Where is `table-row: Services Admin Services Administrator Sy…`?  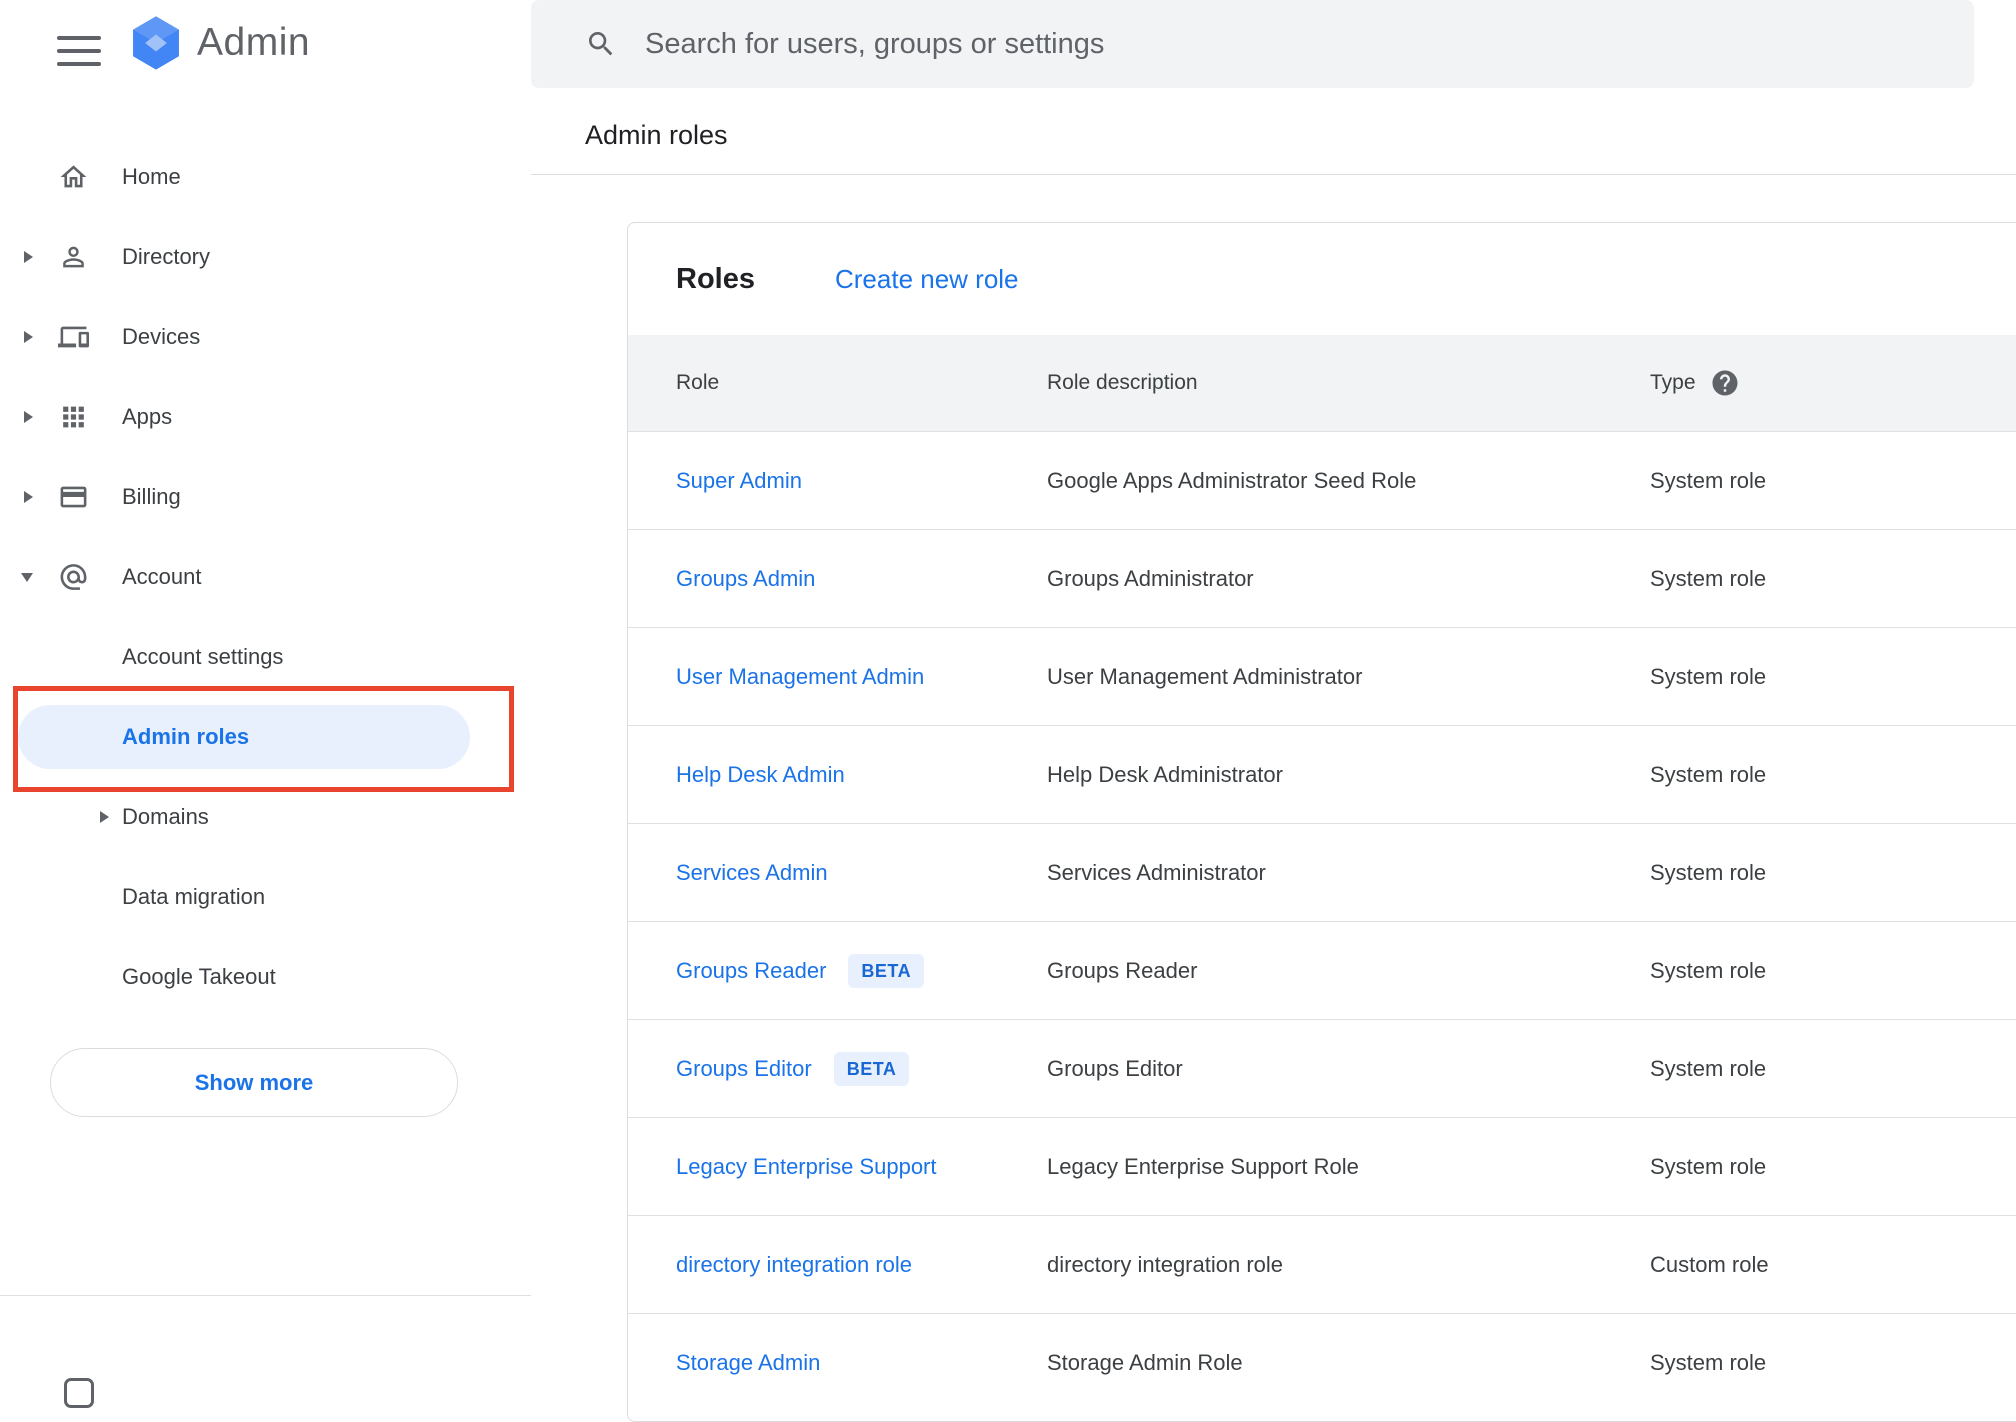 table-row: Services Admin Services Administrator Sy… is located at coordinates (1322, 872).